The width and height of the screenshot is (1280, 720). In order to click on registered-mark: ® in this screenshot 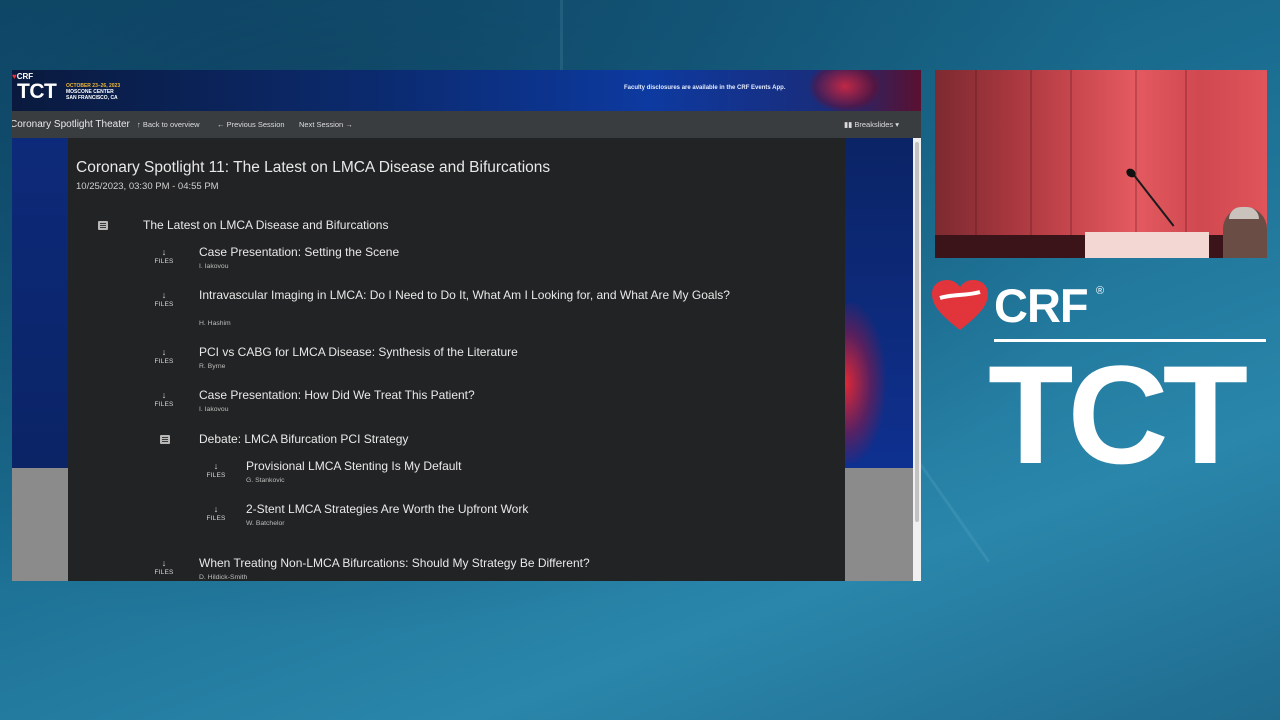, I will do `click(1100, 291)`.